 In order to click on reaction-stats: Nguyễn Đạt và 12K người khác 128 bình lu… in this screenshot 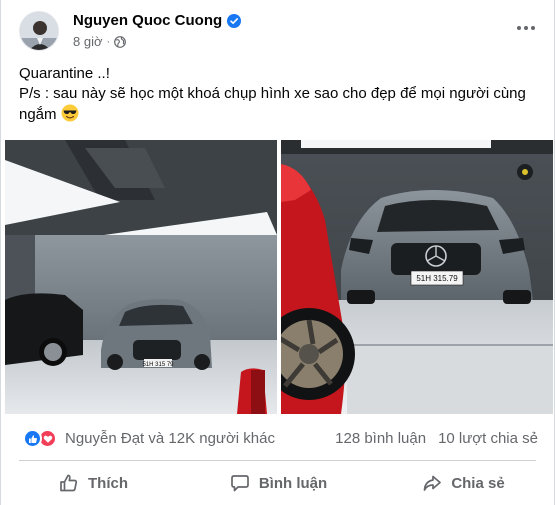, I will do `click(278, 437)`.